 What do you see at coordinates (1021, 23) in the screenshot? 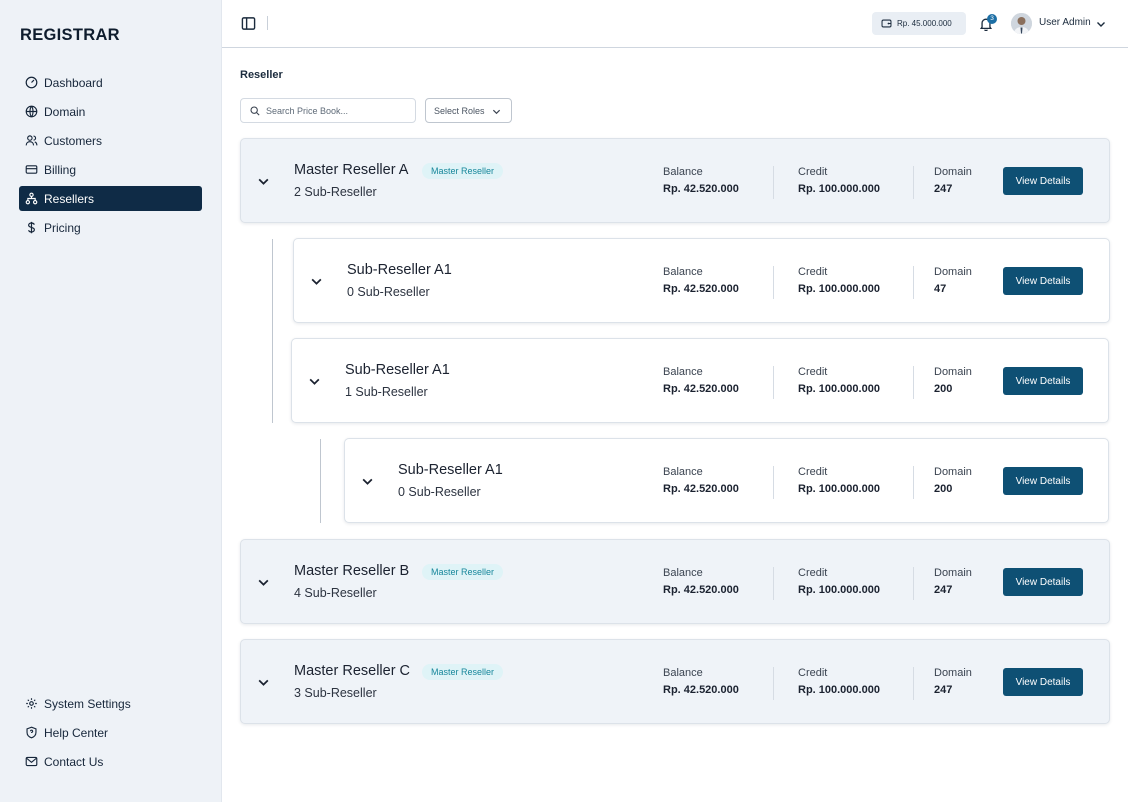
I see `avatar` at bounding box center [1021, 23].